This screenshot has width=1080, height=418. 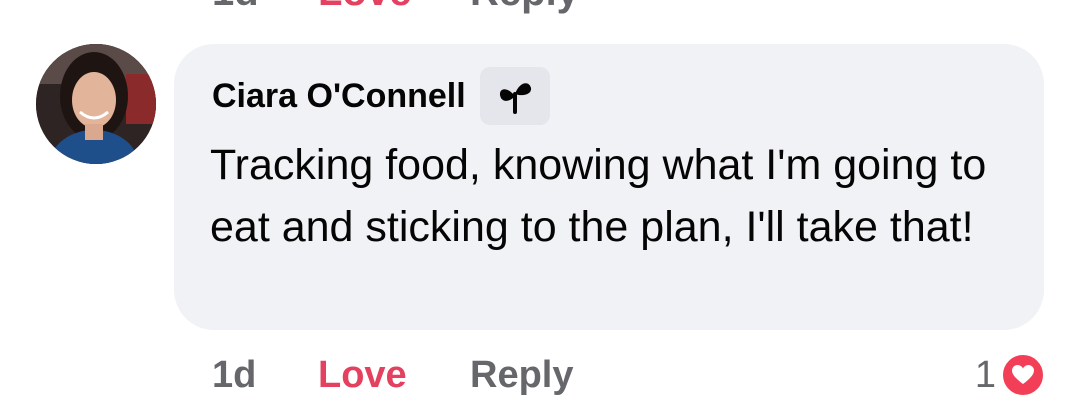 I want to click on avatar, so click(x=96, y=104).